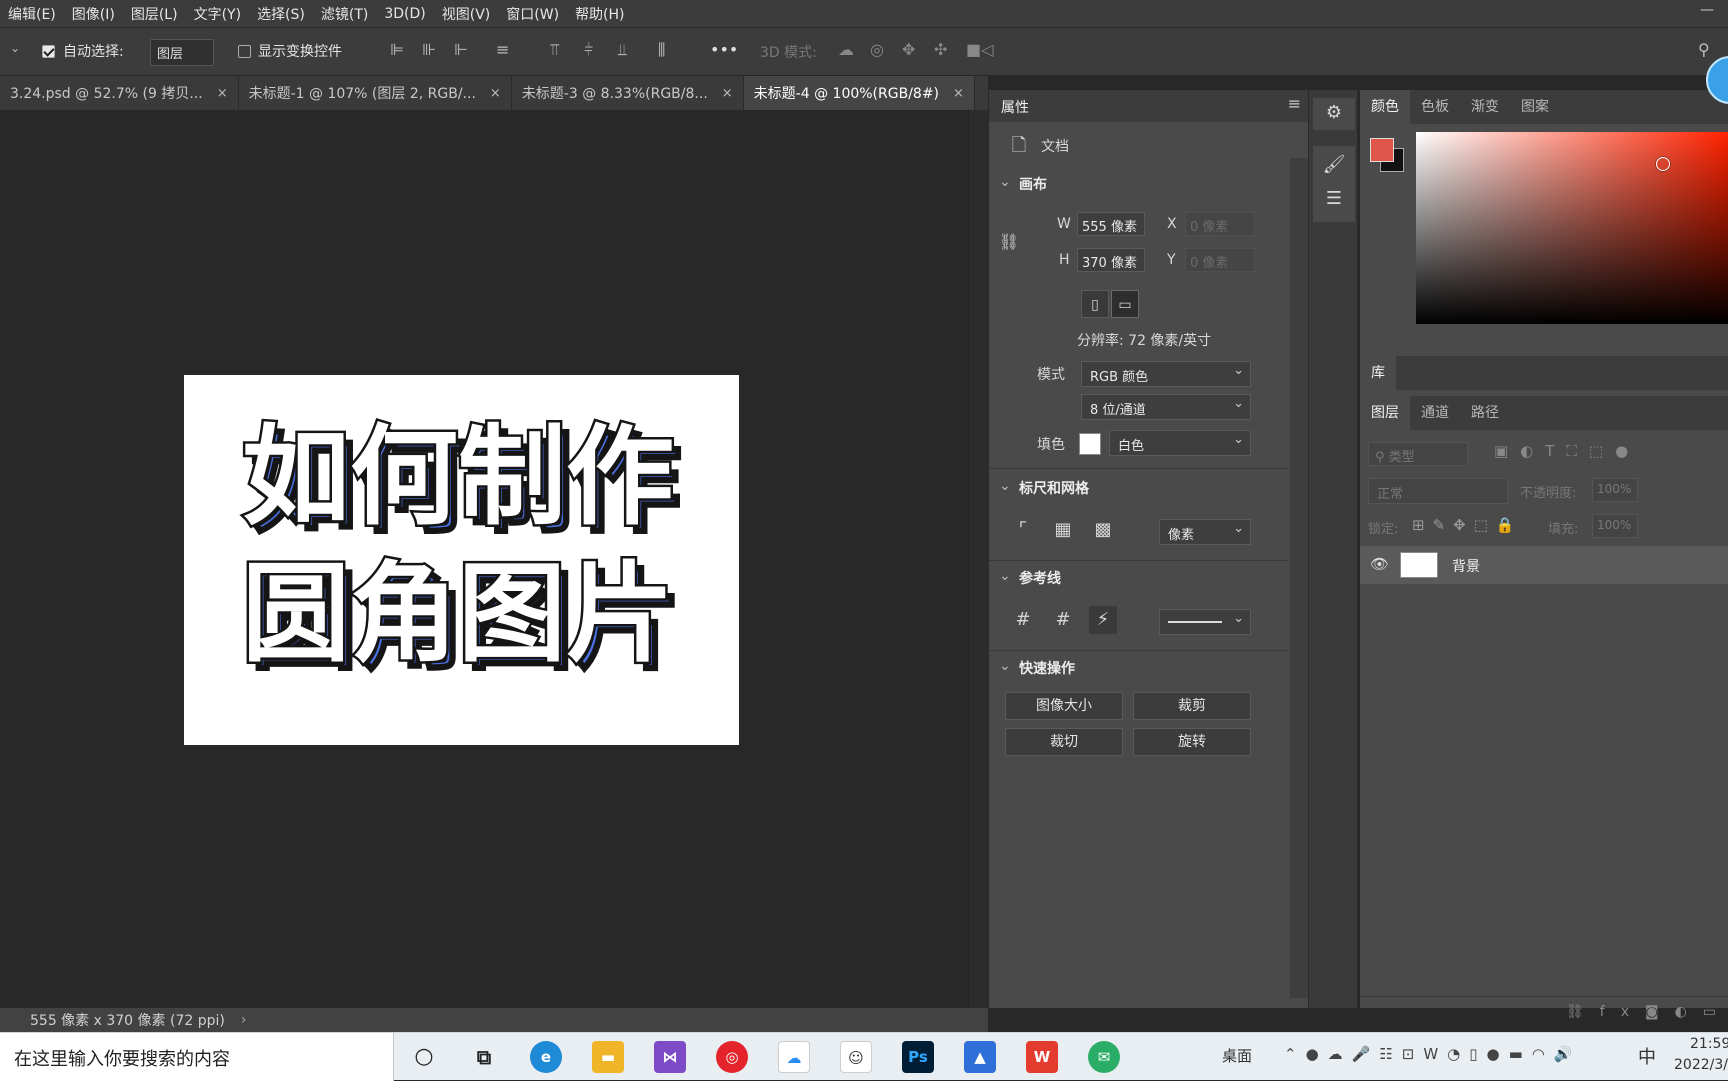 The height and width of the screenshot is (1081, 1728). Describe the element at coordinates (1111, 260) in the screenshot. I see `height-field: 370 像素` at that location.